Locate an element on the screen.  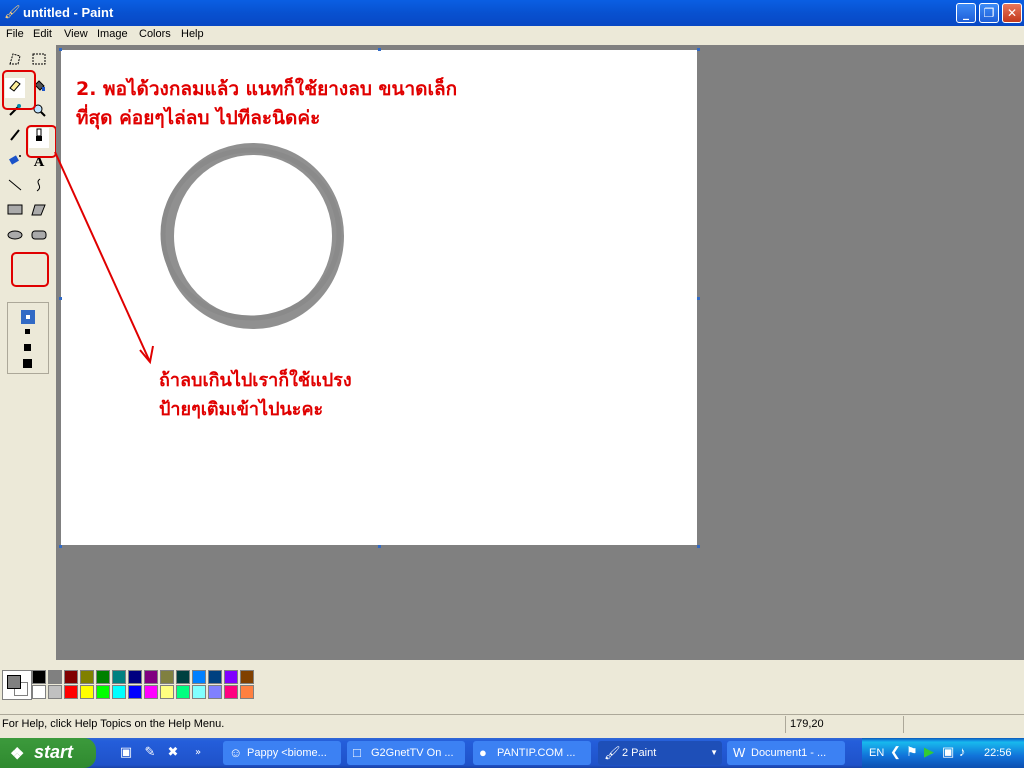
network-icon: ⚑ is located at coordinates (912, 752).